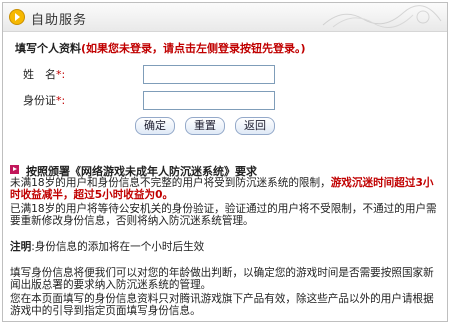  I want to click on back-button: 返回, so click(255, 126).